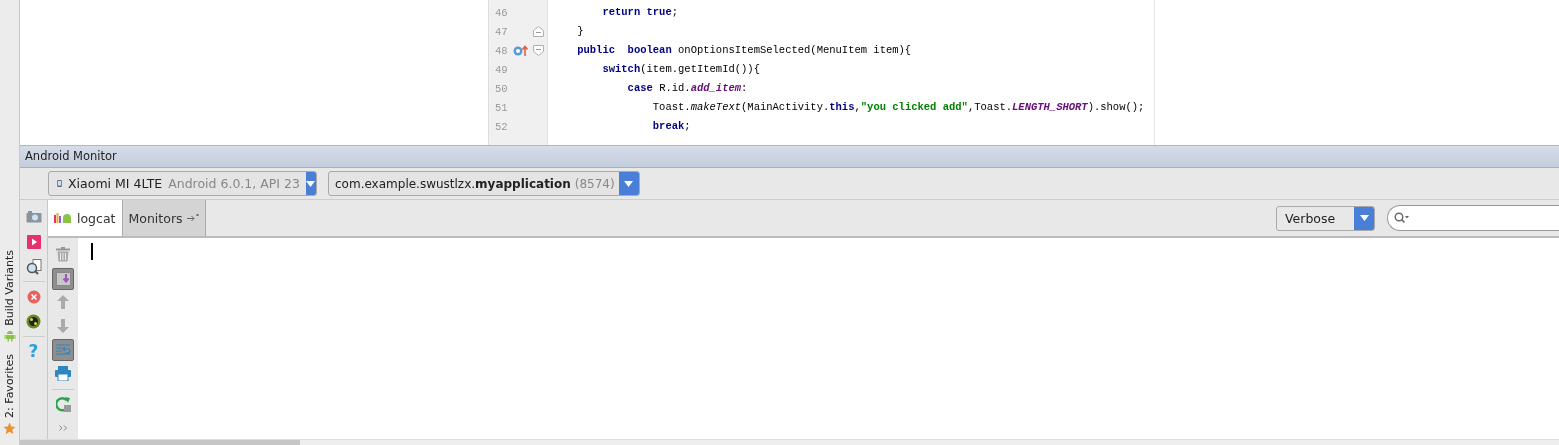 This screenshot has height=445, width=1559. Describe the element at coordinates (687, 88) in the screenshot. I see `code-line: case R.id.add_item:` at that location.